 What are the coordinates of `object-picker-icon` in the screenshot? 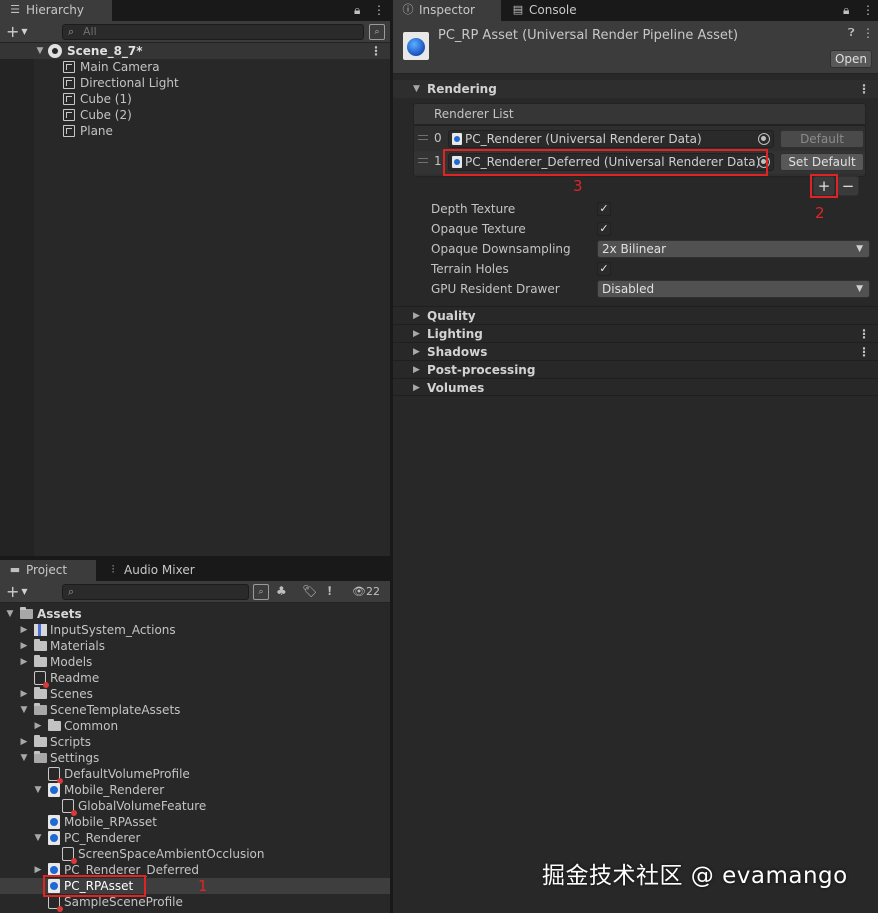 It's located at (764, 139).